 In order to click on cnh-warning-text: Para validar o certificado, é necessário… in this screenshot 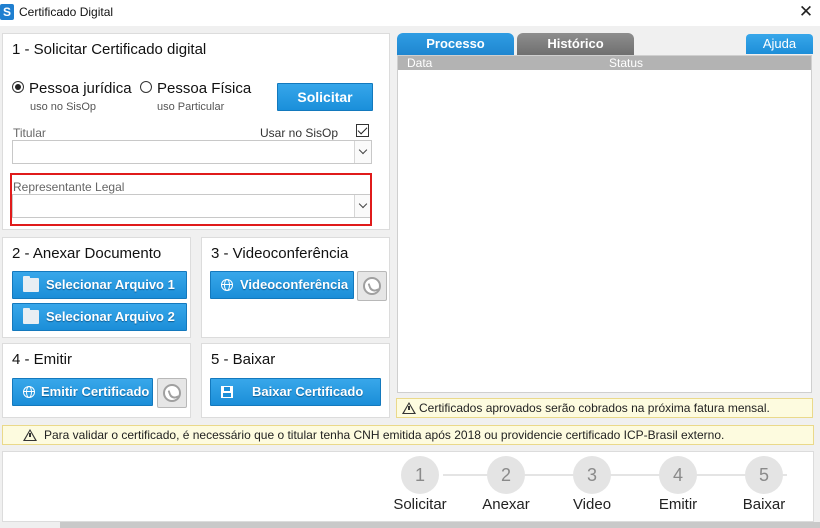, I will do `click(384, 435)`.